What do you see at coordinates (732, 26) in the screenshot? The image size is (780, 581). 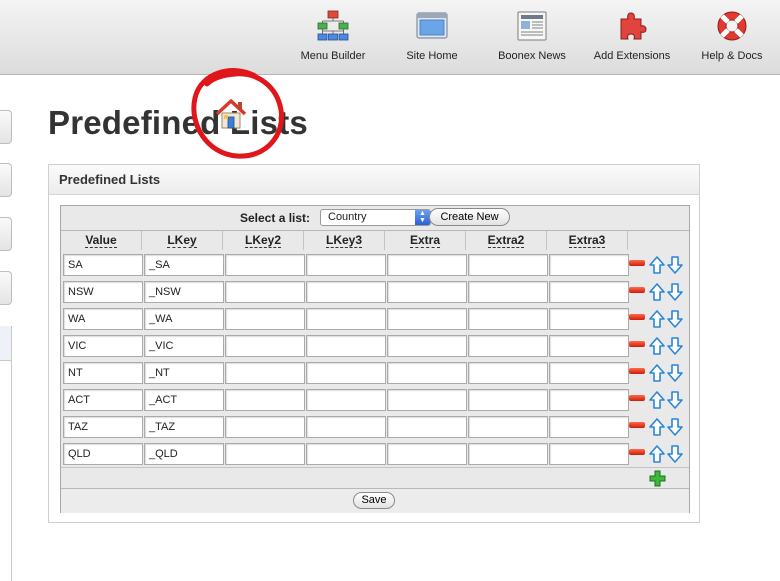 I see `lifebuoy-icon` at bounding box center [732, 26].